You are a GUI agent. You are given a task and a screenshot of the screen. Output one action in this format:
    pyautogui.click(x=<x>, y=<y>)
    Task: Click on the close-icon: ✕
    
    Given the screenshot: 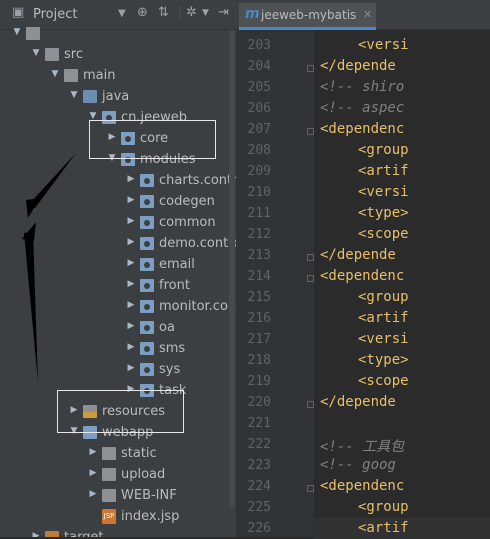 What is the action you would take?
    pyautogui.click(x=367, y=14)
    